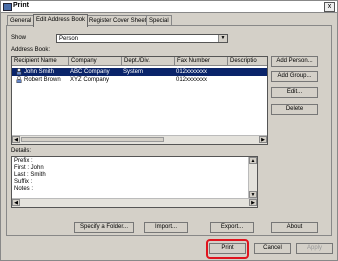 This screenshot has width=338, height=261. Describe the element at coordinates (253, 160) in the screenshot. I see `scroll-up-icon: ▲` at that location.